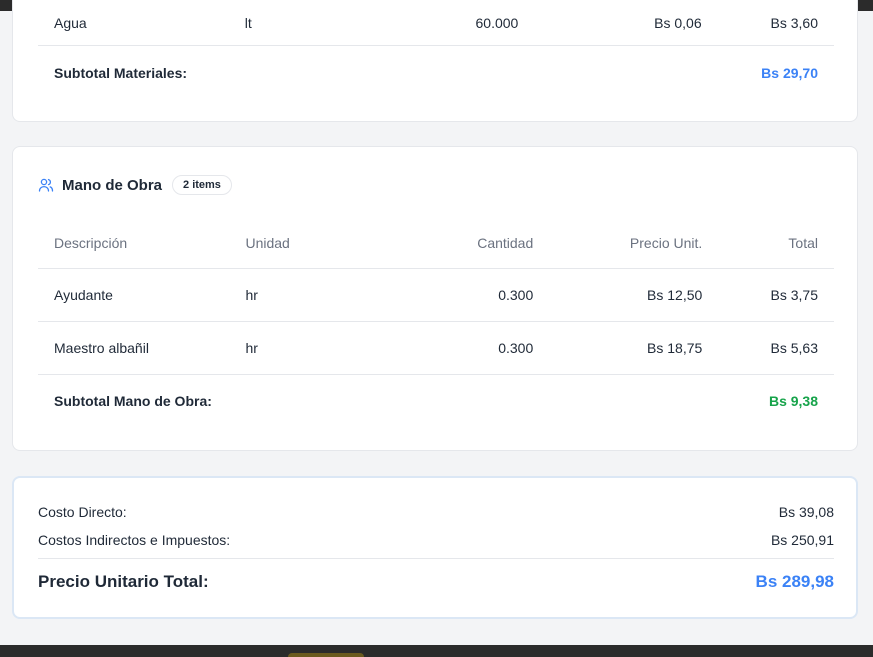 This screenshot has height=657, width=873. What do you see at coordinates (141, 23) in the screenshot?
I see `material-description: Agua` at bounding box center [141, 23].